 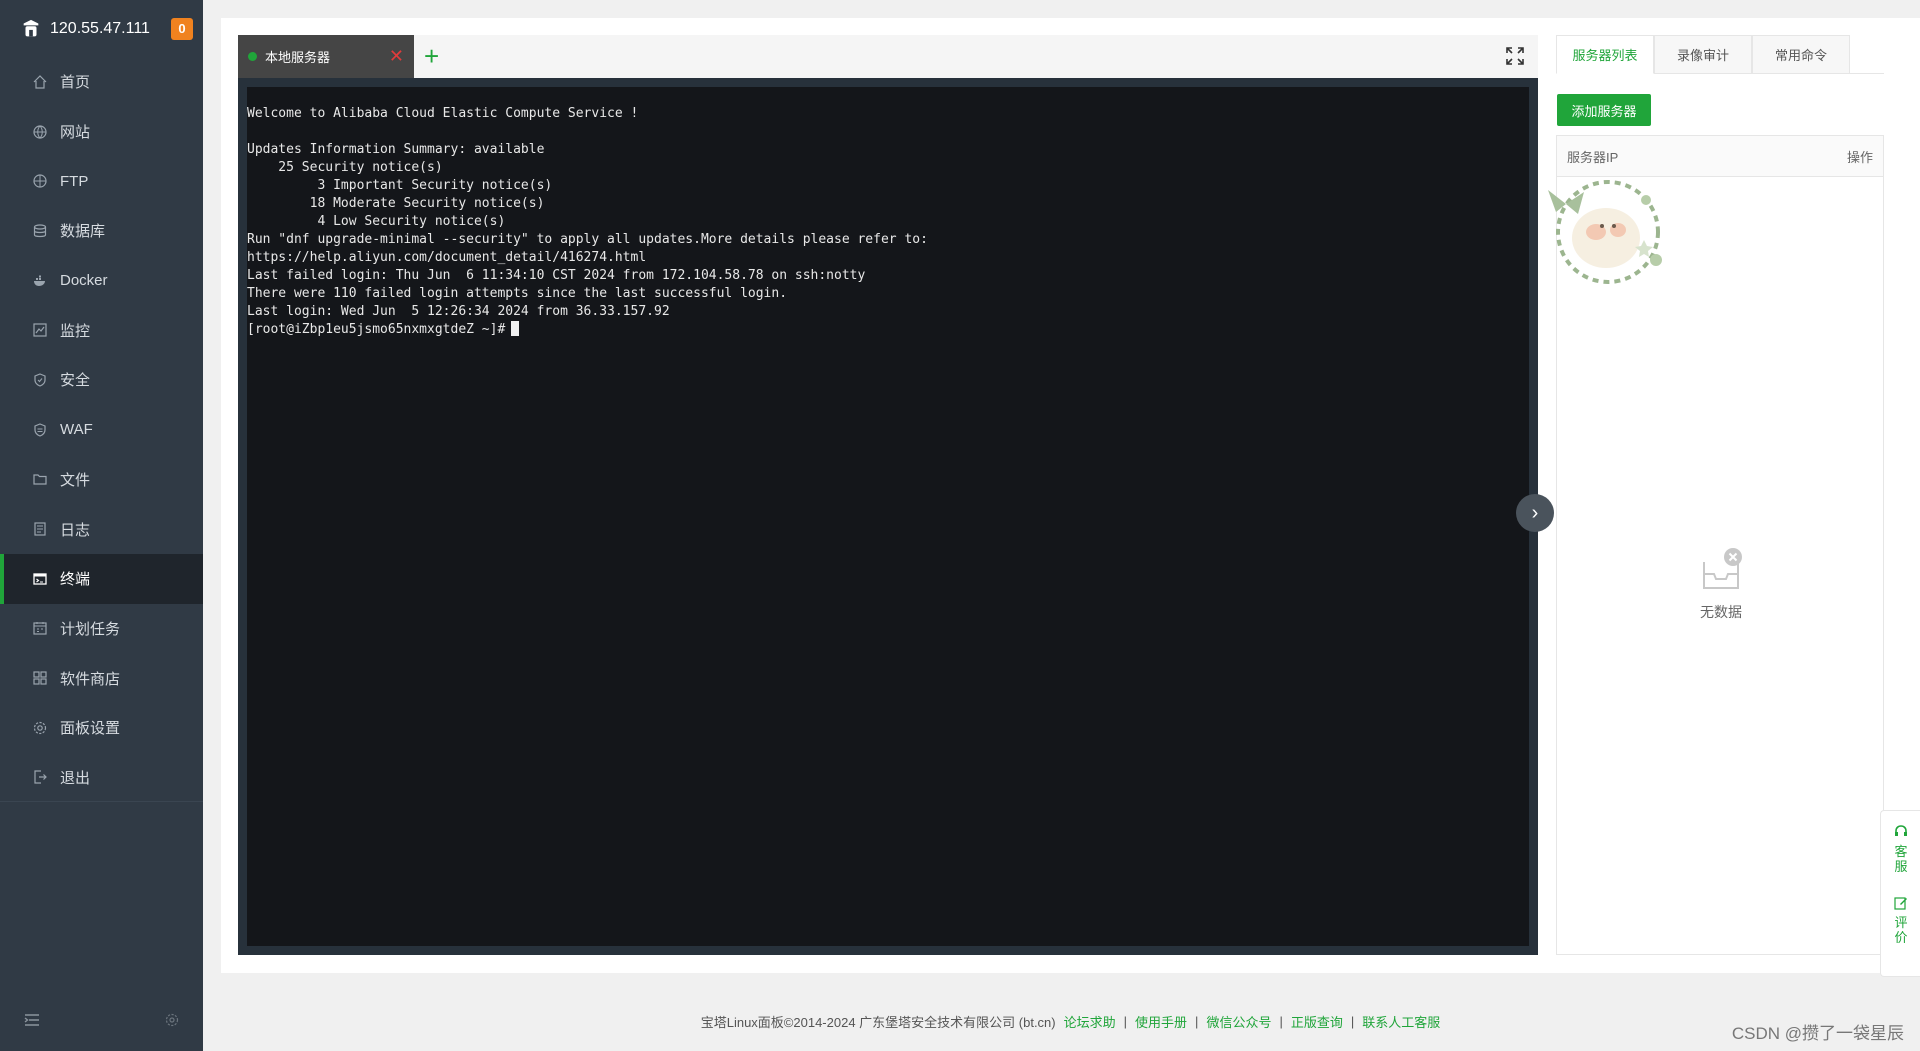 What do you see at coordinates (101, 801) in the screenshot?
I see `sidebar-divider` at bounding box center [101, 801].